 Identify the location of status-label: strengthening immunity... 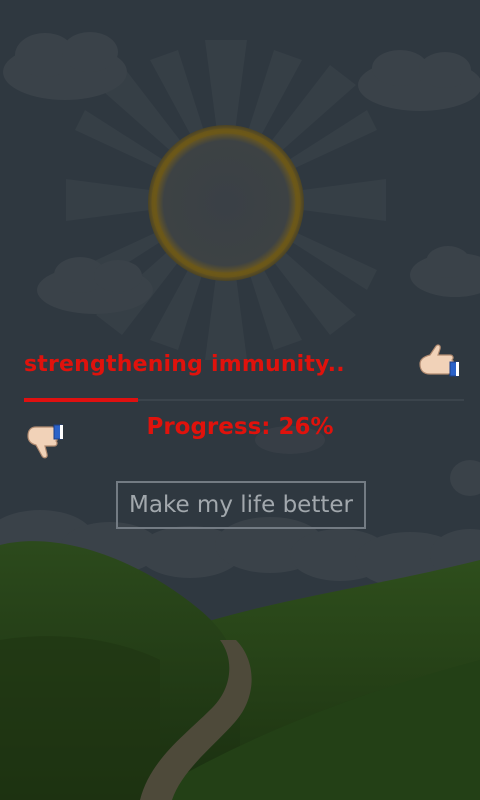
(184, 364).